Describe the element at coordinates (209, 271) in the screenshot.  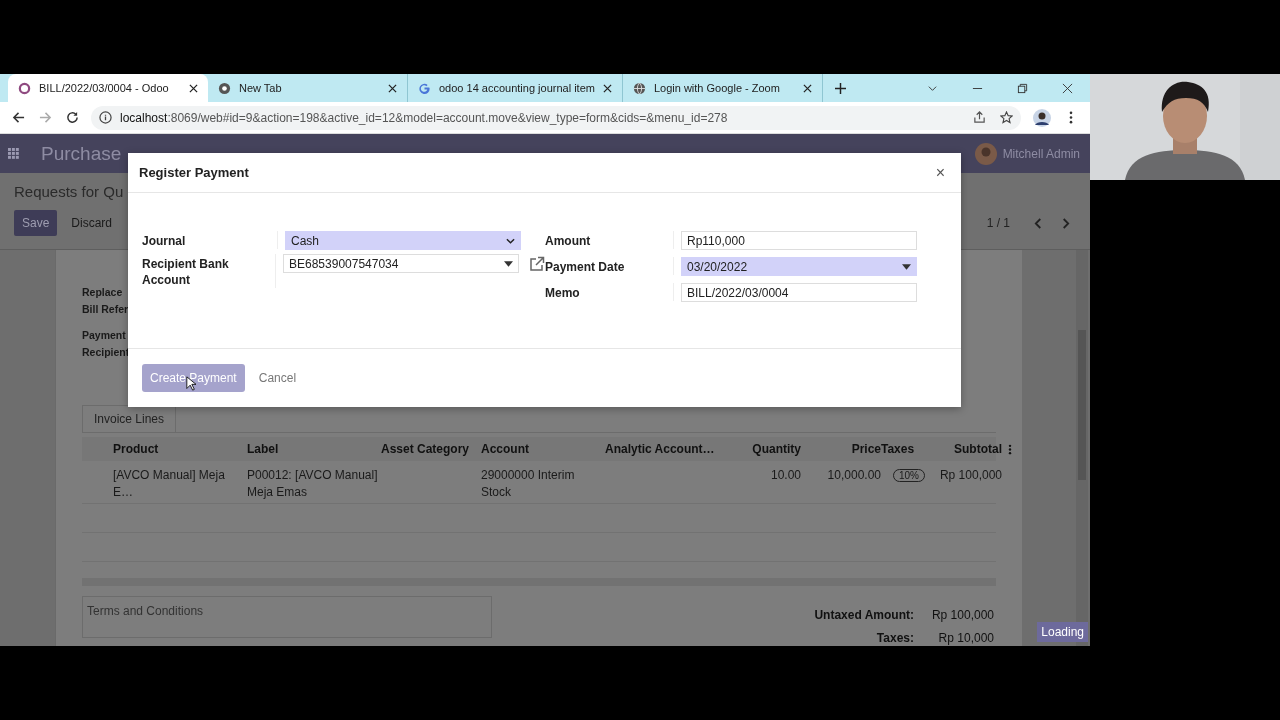
I see `field-label: Recipient Bank Account` at that location.